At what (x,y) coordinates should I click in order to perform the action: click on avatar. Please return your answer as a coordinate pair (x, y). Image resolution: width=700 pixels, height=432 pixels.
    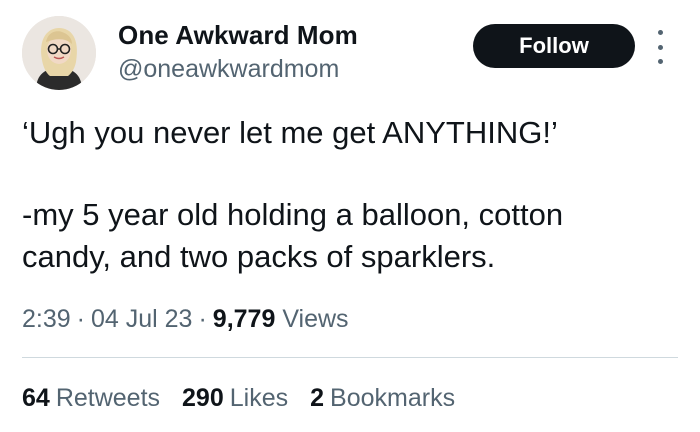
    Looking at the image, I should click on (59, 53).